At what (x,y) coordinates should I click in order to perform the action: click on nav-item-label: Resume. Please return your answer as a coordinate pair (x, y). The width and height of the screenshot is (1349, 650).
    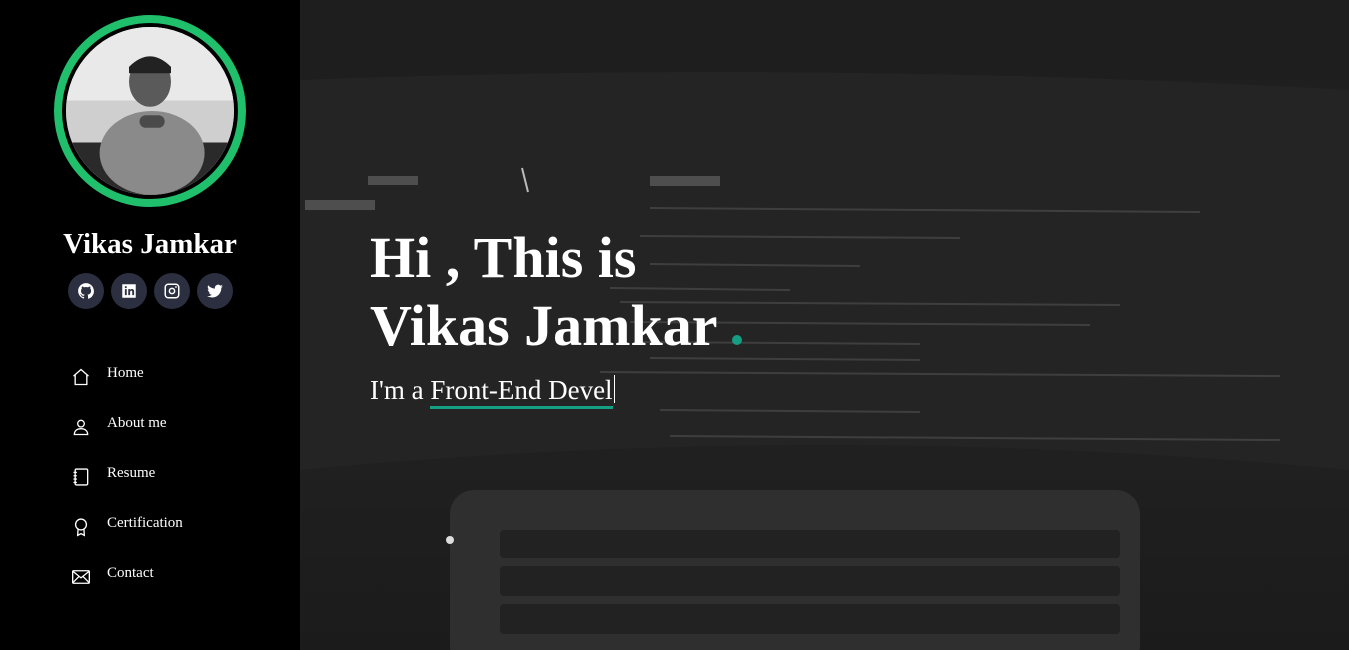
    Looking at the image, I should click on (131, 472).